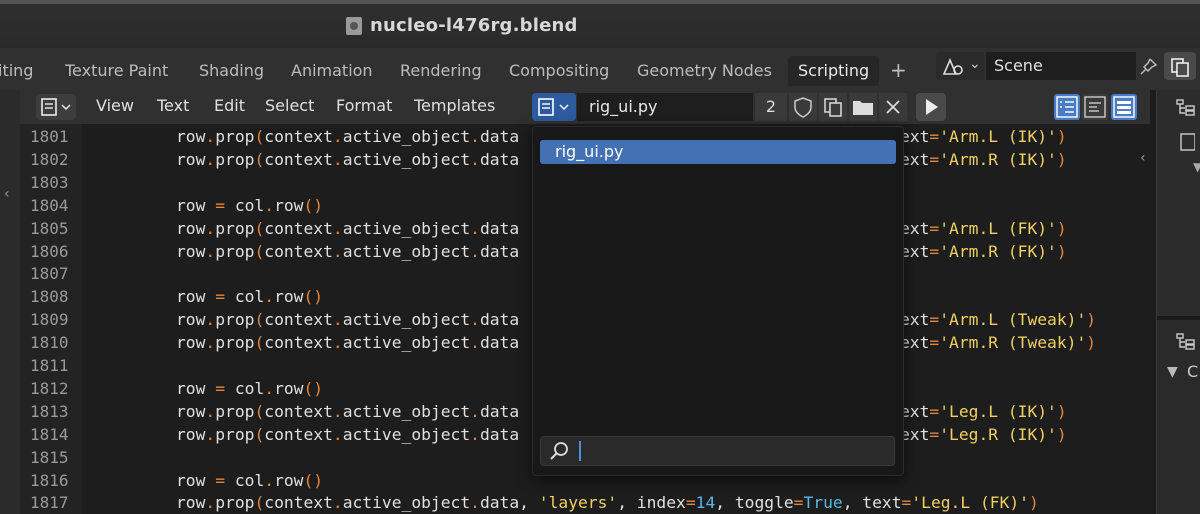  Describe the element at coordinates (771, 107) in the screenshot. I see `users-count-button: 2` at that location.